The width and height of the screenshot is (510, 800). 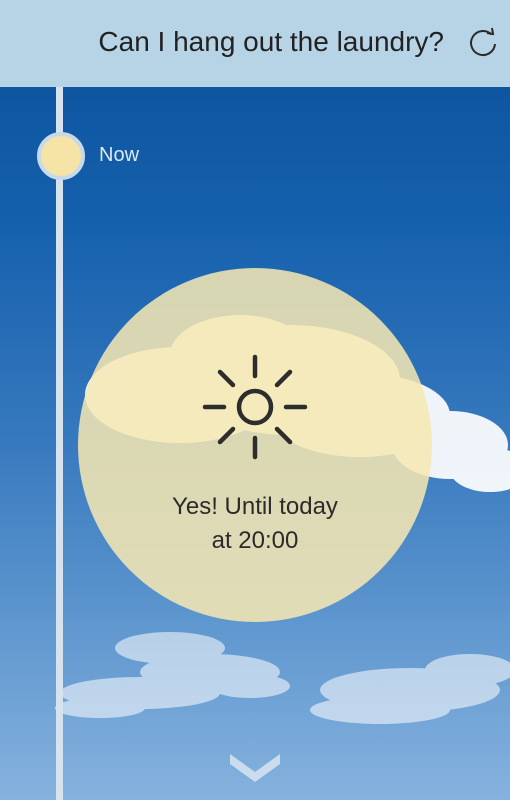 What do you see at coordinates (255, 540) in the screenshot?
I see `forecast-status-line2: at 20:00` at bounding box center [255, 540].